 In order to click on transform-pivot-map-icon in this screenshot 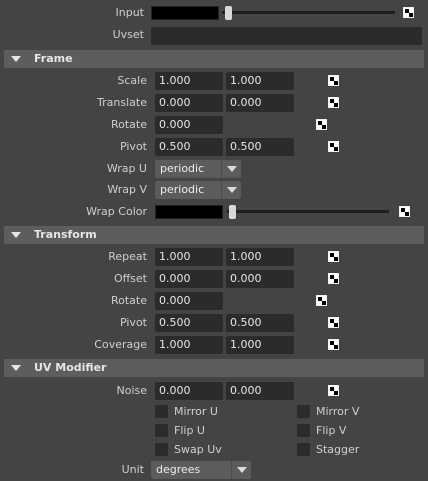, I will do `click(333, 322)`.